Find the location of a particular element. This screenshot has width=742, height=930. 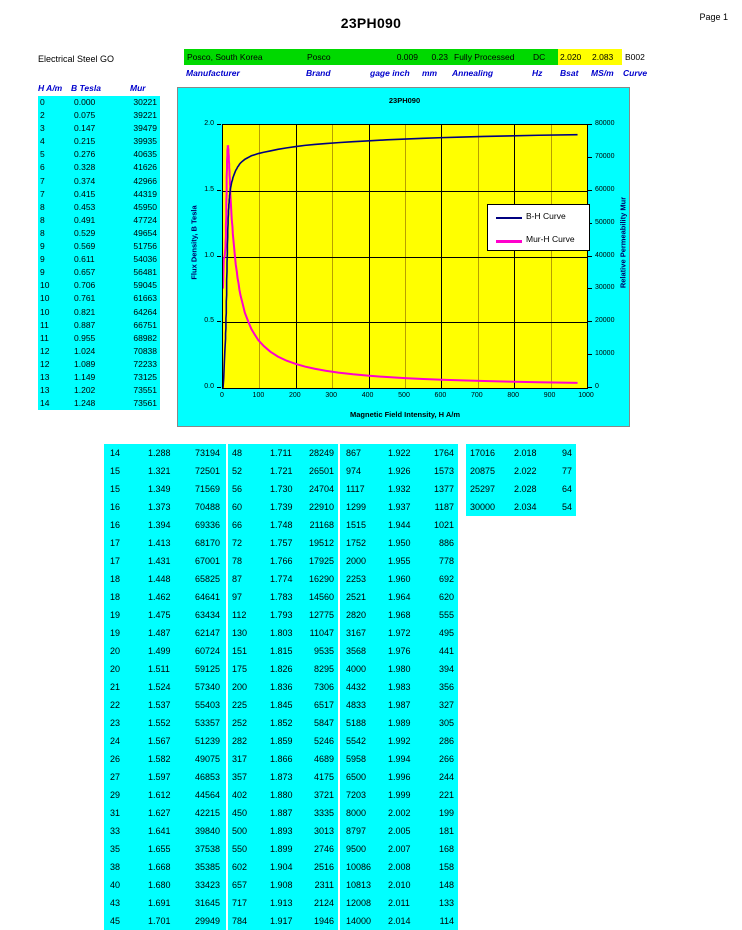

table-cell: 402 is located at coordinates (240, 795).